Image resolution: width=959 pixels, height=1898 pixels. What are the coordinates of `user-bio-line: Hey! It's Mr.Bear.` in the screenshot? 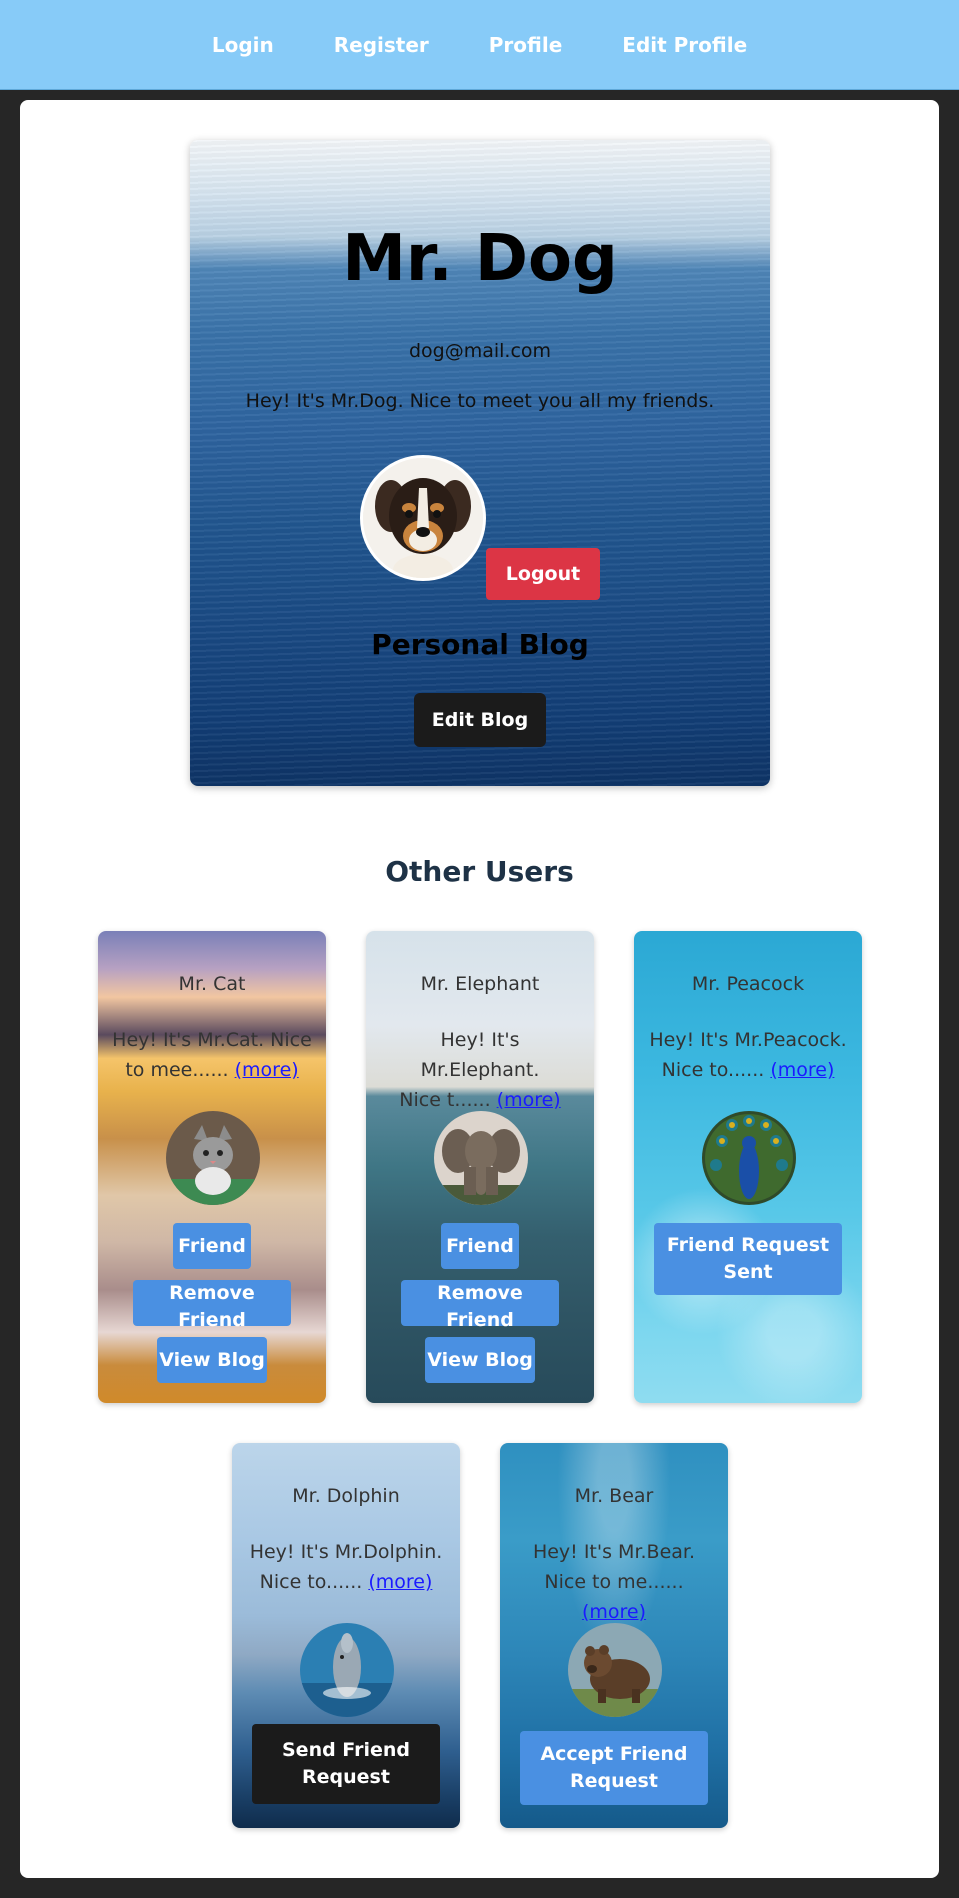 It's located at (614, 1552).